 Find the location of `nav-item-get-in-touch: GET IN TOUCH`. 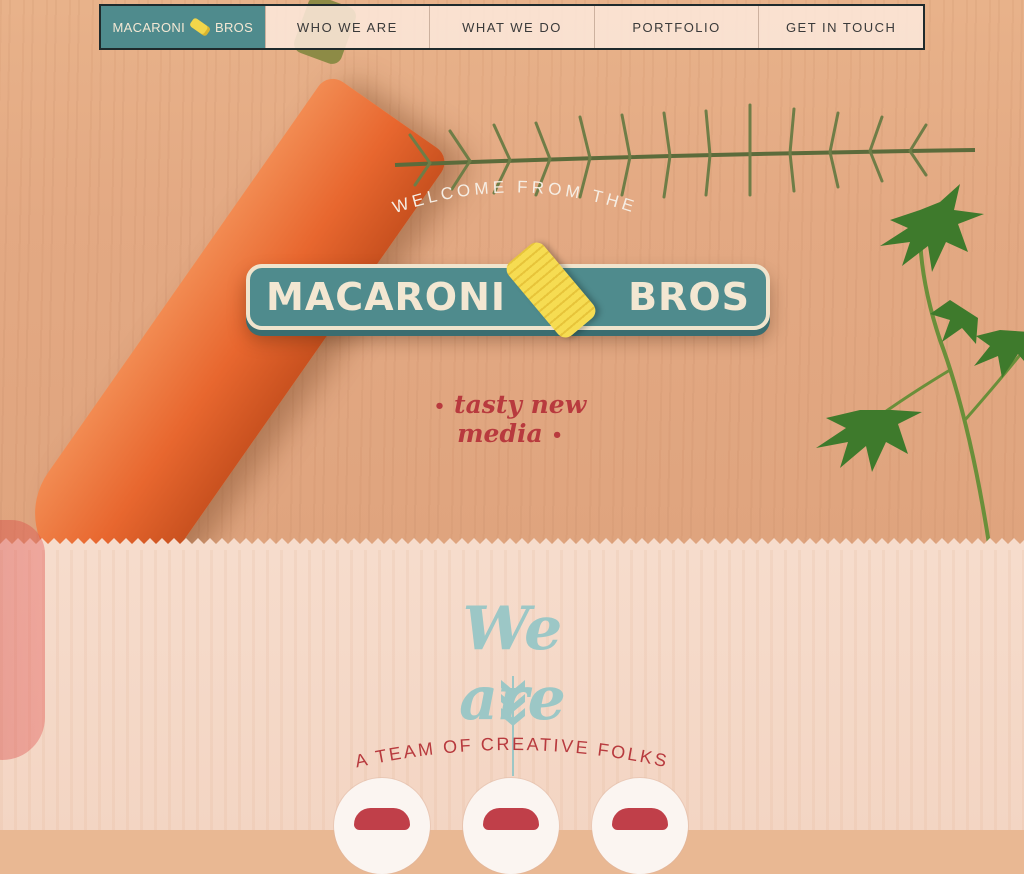

nav-item-get-in-touch: GET IN TOUCH is located at coordinates (840, 27).